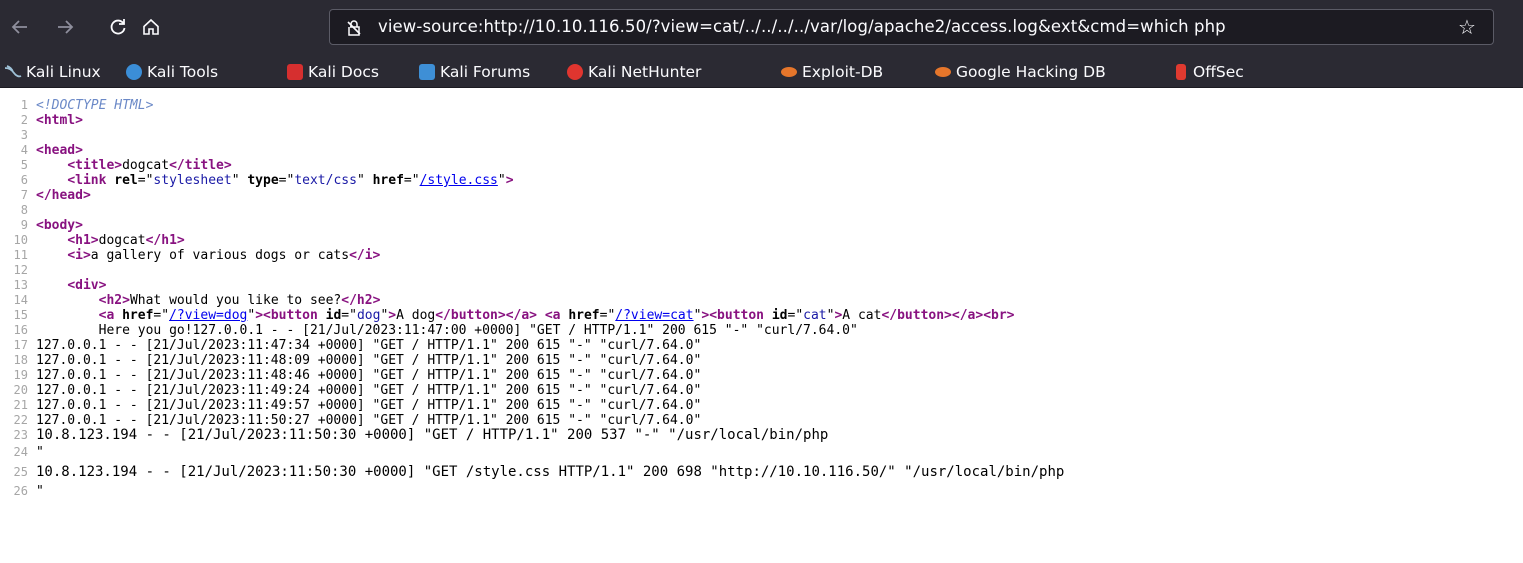 Image resolution: width=1523 pixels, height=563 pixels. Describe the element at coordinates (20, 240) in the screenshot. I see `line-number: 10` at that location.